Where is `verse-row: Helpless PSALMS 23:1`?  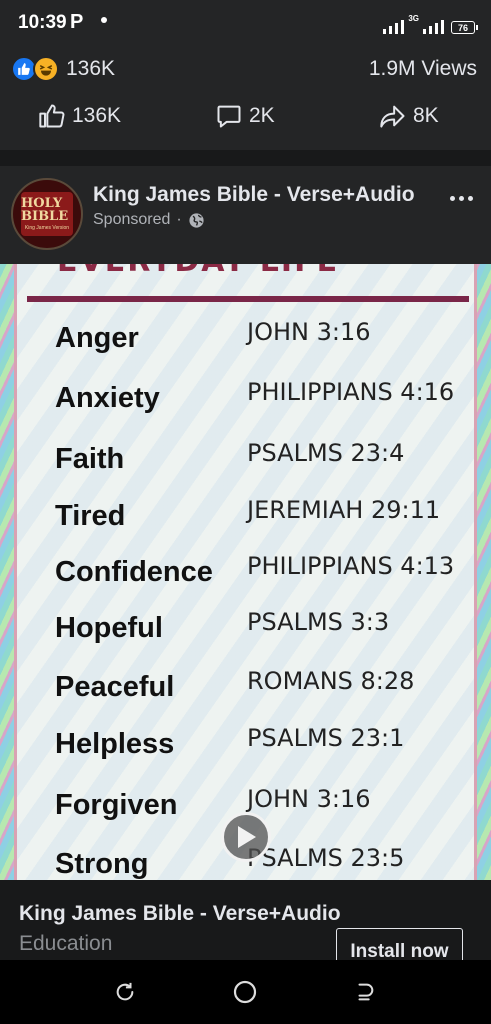 verse-row: Helpless PSALMS 23:1 is located at coordinates (248, 744).